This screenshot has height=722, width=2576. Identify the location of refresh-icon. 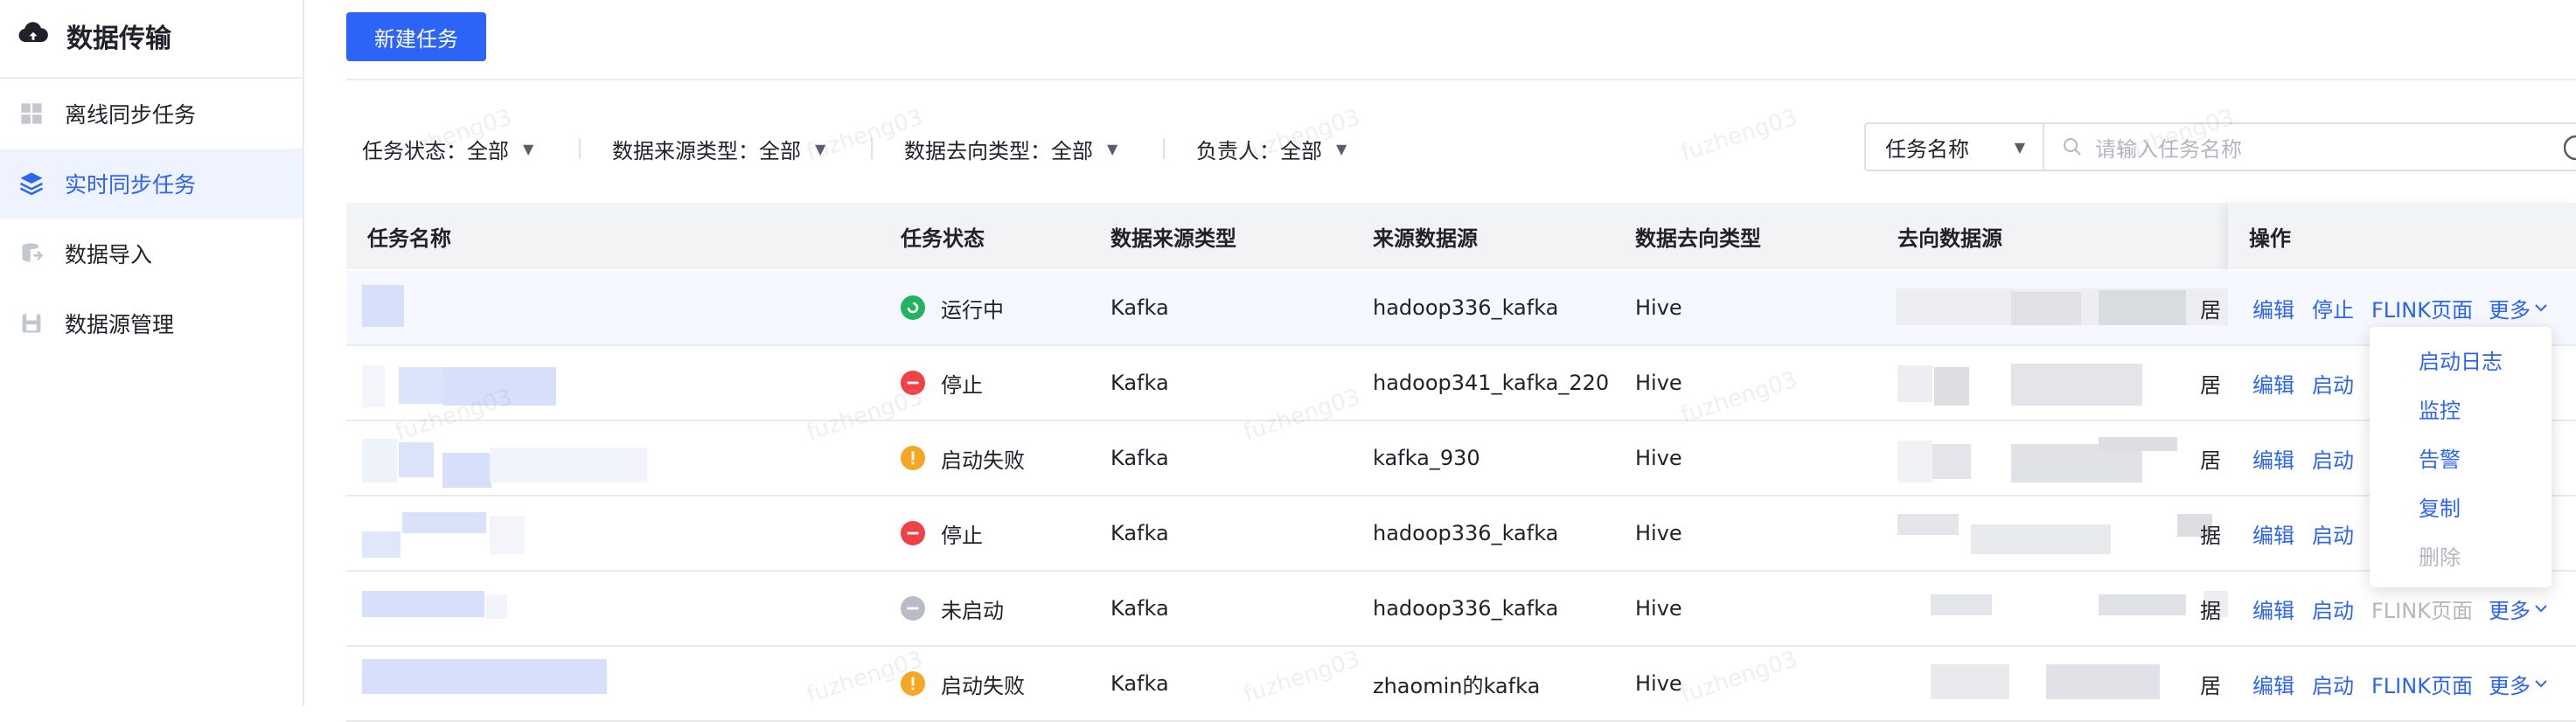
(2569, 149).